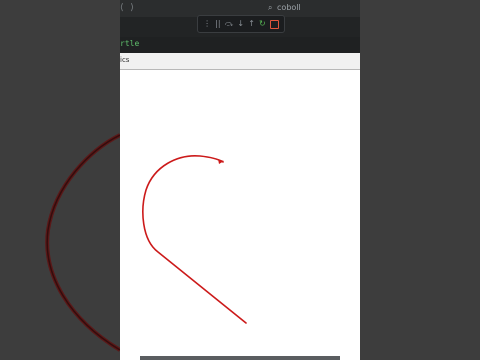 This screenshot has height=360, width=480. What do you see at coordinates (127, 8) in the screenshot?
I see `navigation-arrows: ⟨ ⟩` at bounding box center [127, 8].